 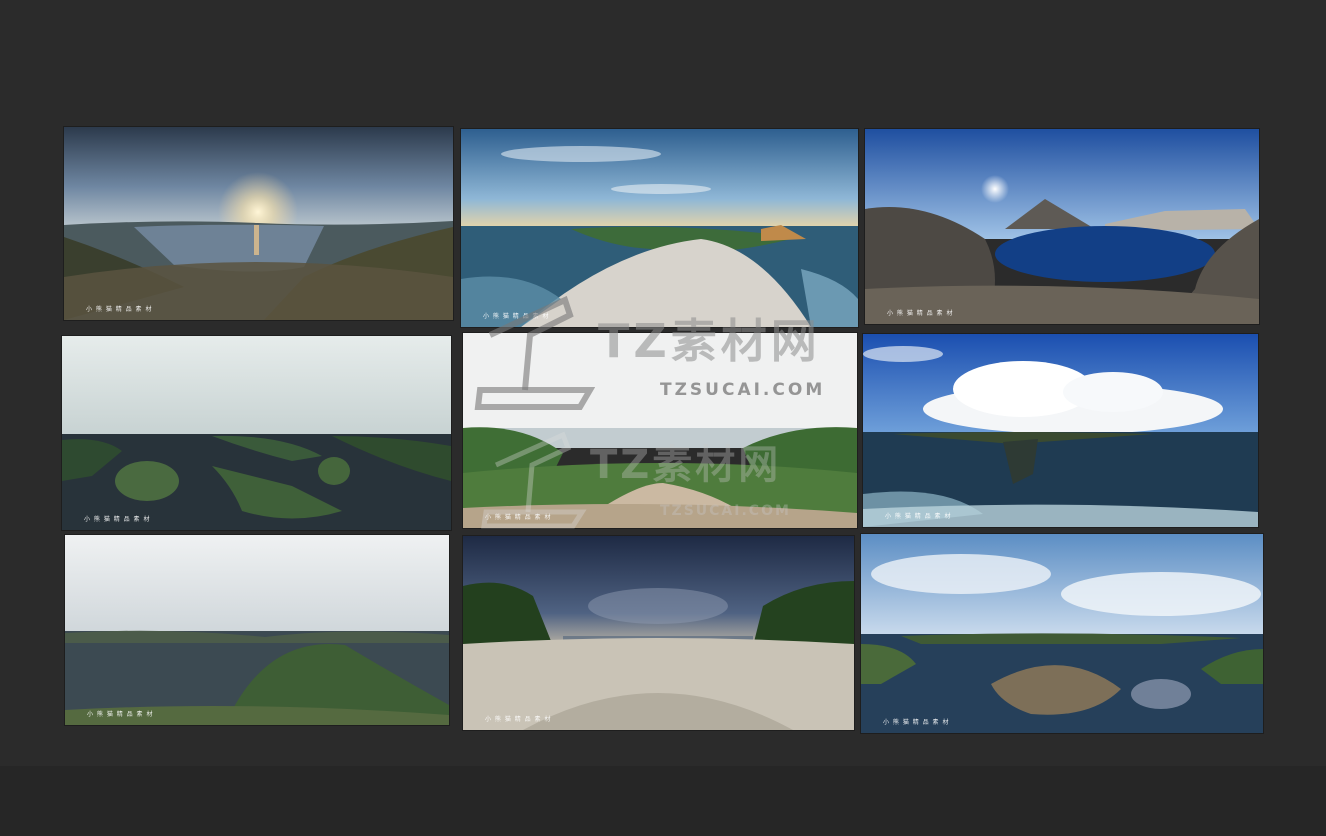 I want to click on panorama-thumbnail-1: 小 熊 猫 精 品 素 材, so click(x=258, y=223).